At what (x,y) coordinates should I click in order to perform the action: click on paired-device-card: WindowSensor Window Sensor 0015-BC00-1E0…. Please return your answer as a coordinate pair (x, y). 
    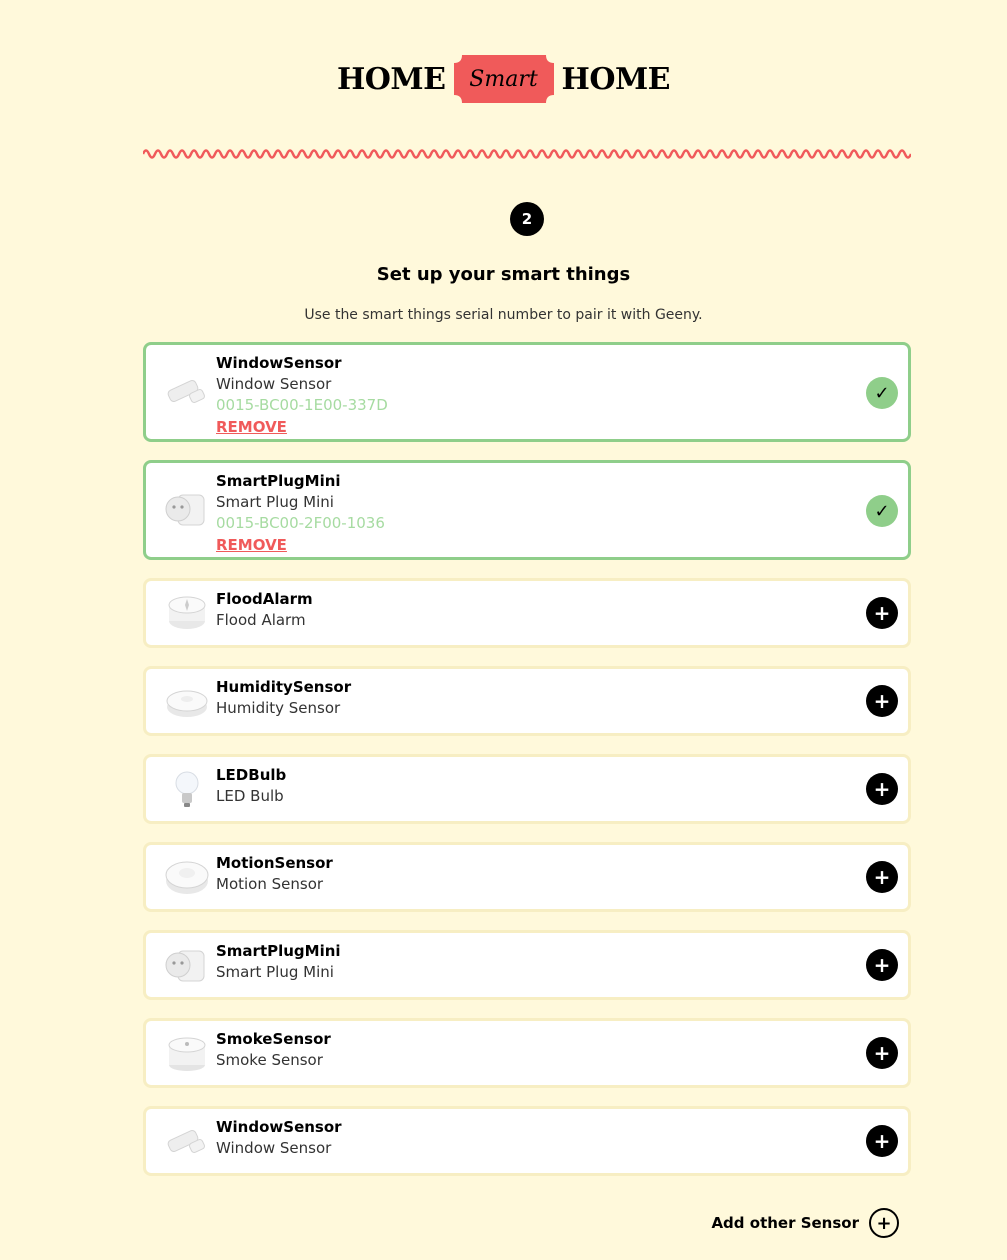
    Looking at the image, I should click on (527, 392).